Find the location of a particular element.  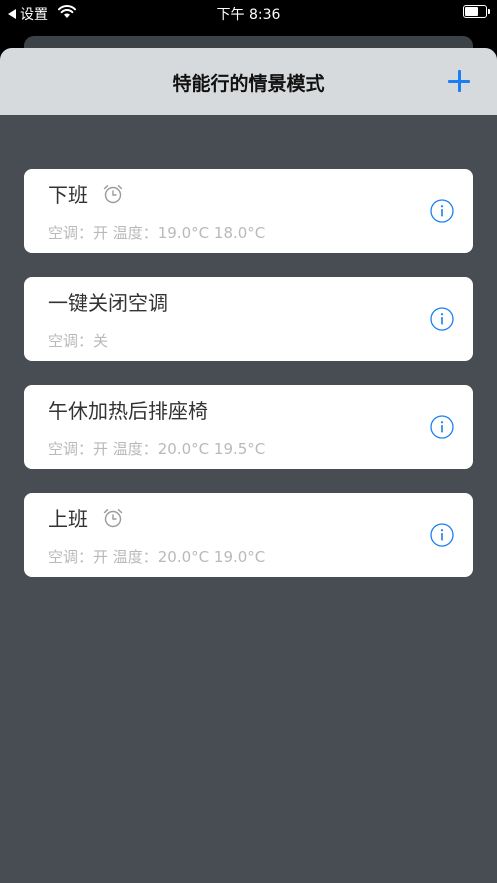

status-time: 下午 8:36 is located at coordinates (248, 15).